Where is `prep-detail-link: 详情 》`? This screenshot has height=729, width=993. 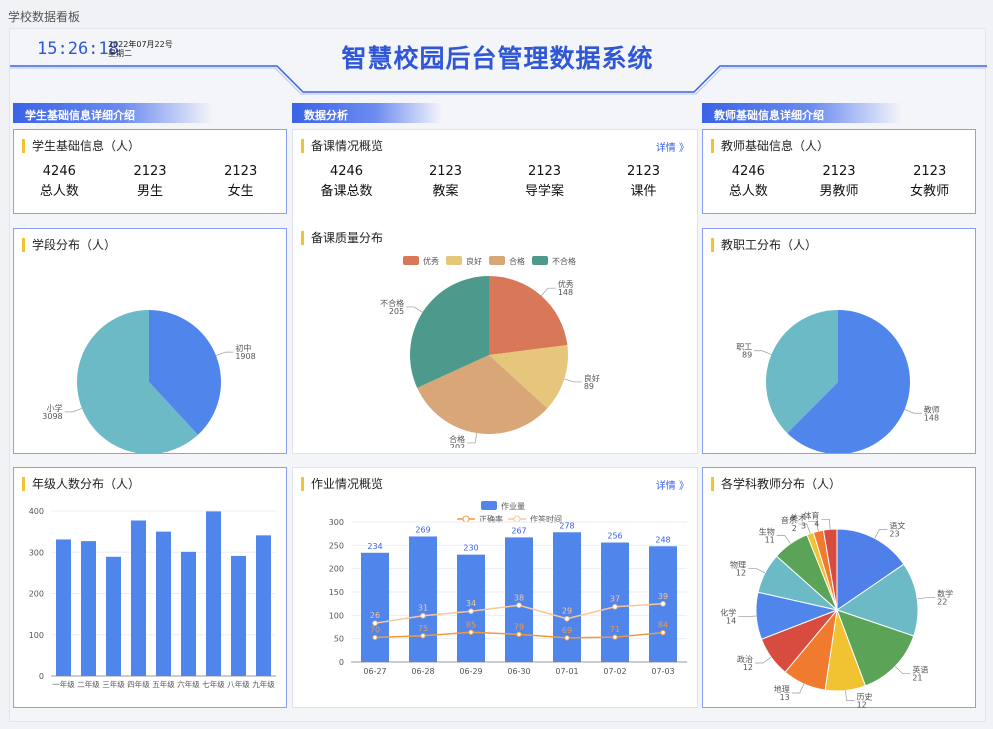 prep-detail-link: 详情 》 is located at coordinates (672, 146).